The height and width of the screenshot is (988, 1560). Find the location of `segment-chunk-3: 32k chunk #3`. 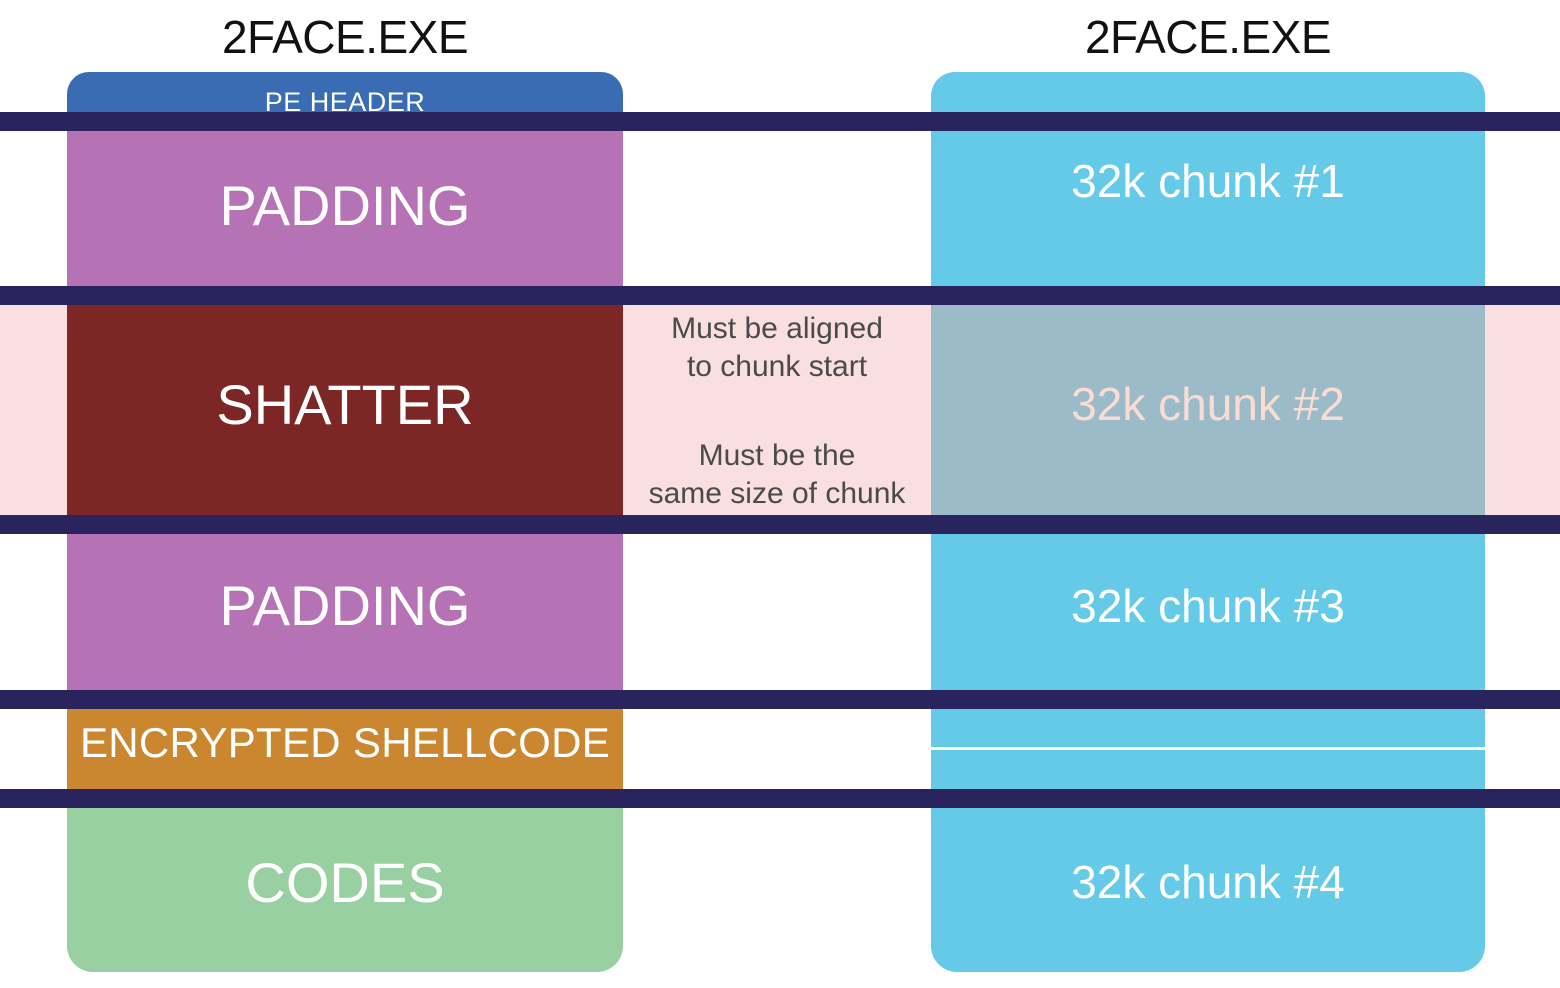

segment-chunk-3: 32k chunk #3 is located at coordinates (1208, 605).